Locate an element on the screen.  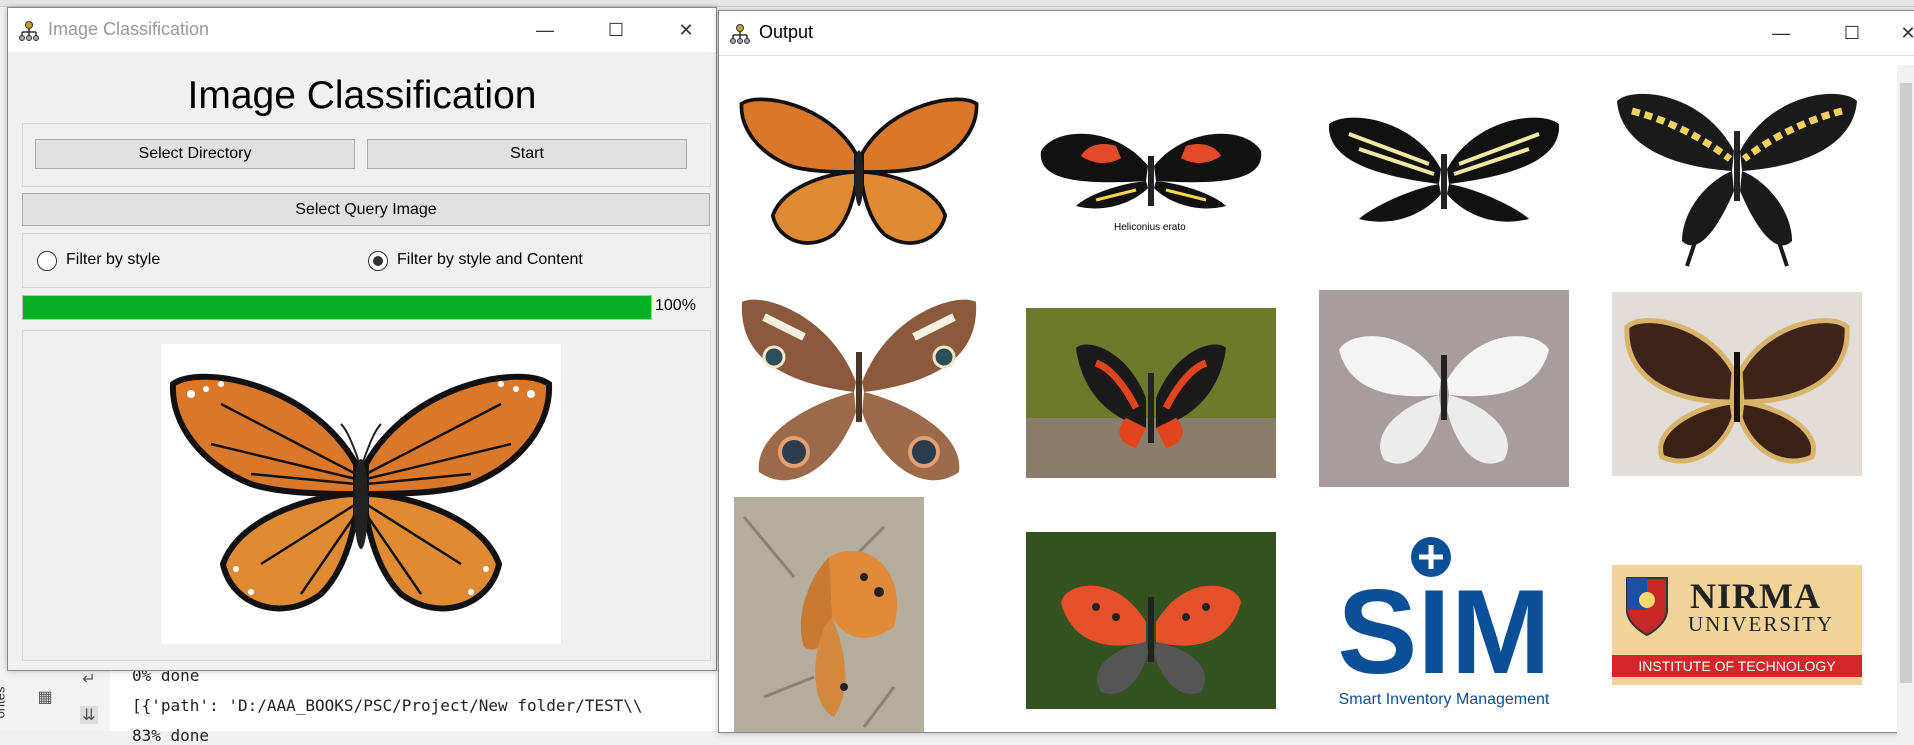
page-title: Image Classification is located at coordinates (362, 95).